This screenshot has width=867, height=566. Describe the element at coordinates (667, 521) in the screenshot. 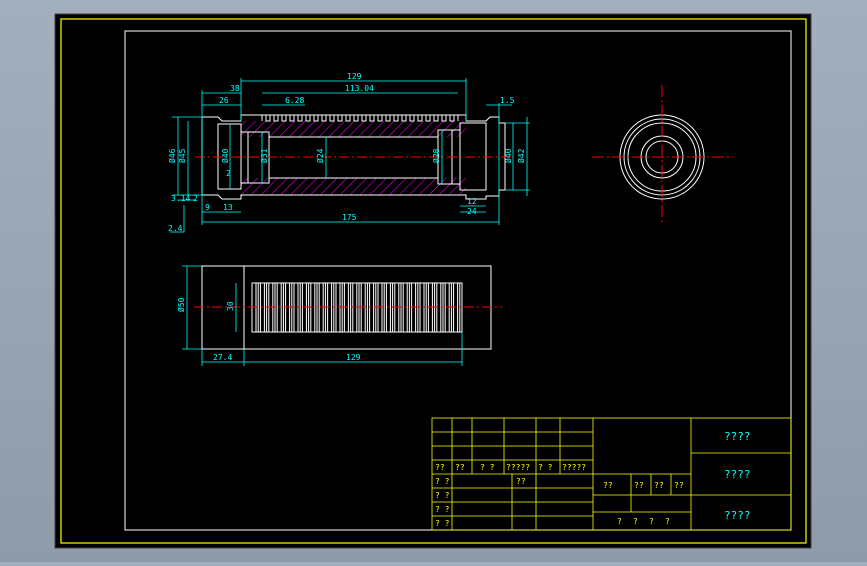

I see `tb-midb-3: ?` at that location.